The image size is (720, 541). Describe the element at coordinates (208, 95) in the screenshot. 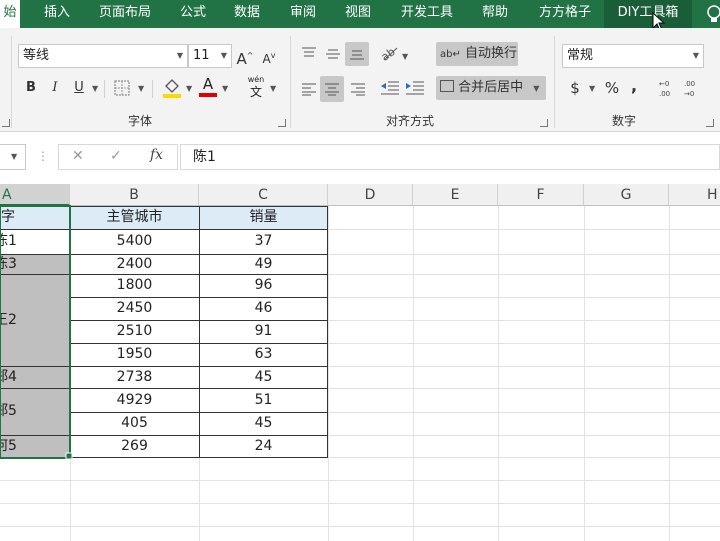

I see `font-color-bar` at that location.